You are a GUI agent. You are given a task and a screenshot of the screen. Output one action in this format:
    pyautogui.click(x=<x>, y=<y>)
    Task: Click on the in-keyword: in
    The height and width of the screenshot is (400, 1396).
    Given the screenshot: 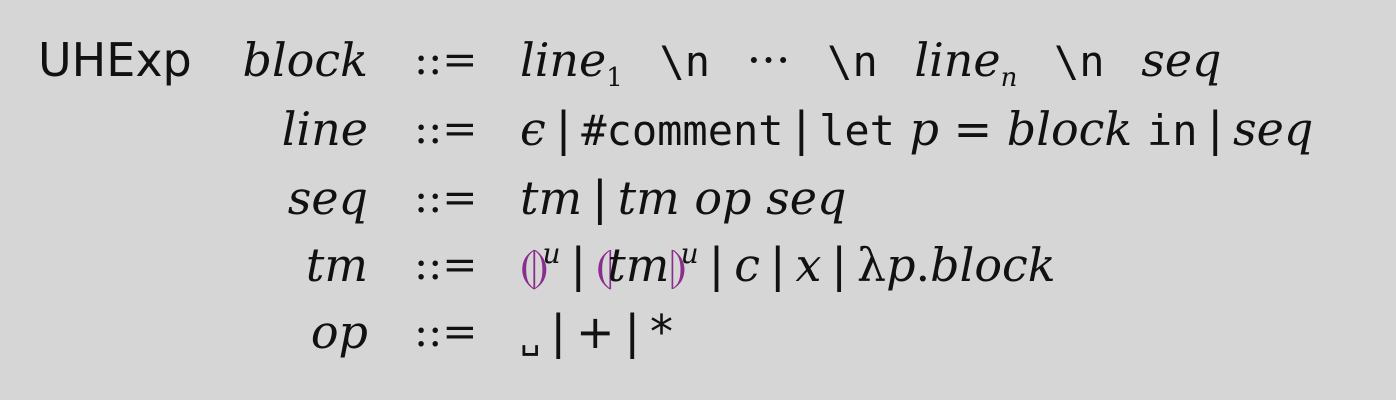 What is the action you would take?
    pyautogui.click(x=1172, y=130)
    